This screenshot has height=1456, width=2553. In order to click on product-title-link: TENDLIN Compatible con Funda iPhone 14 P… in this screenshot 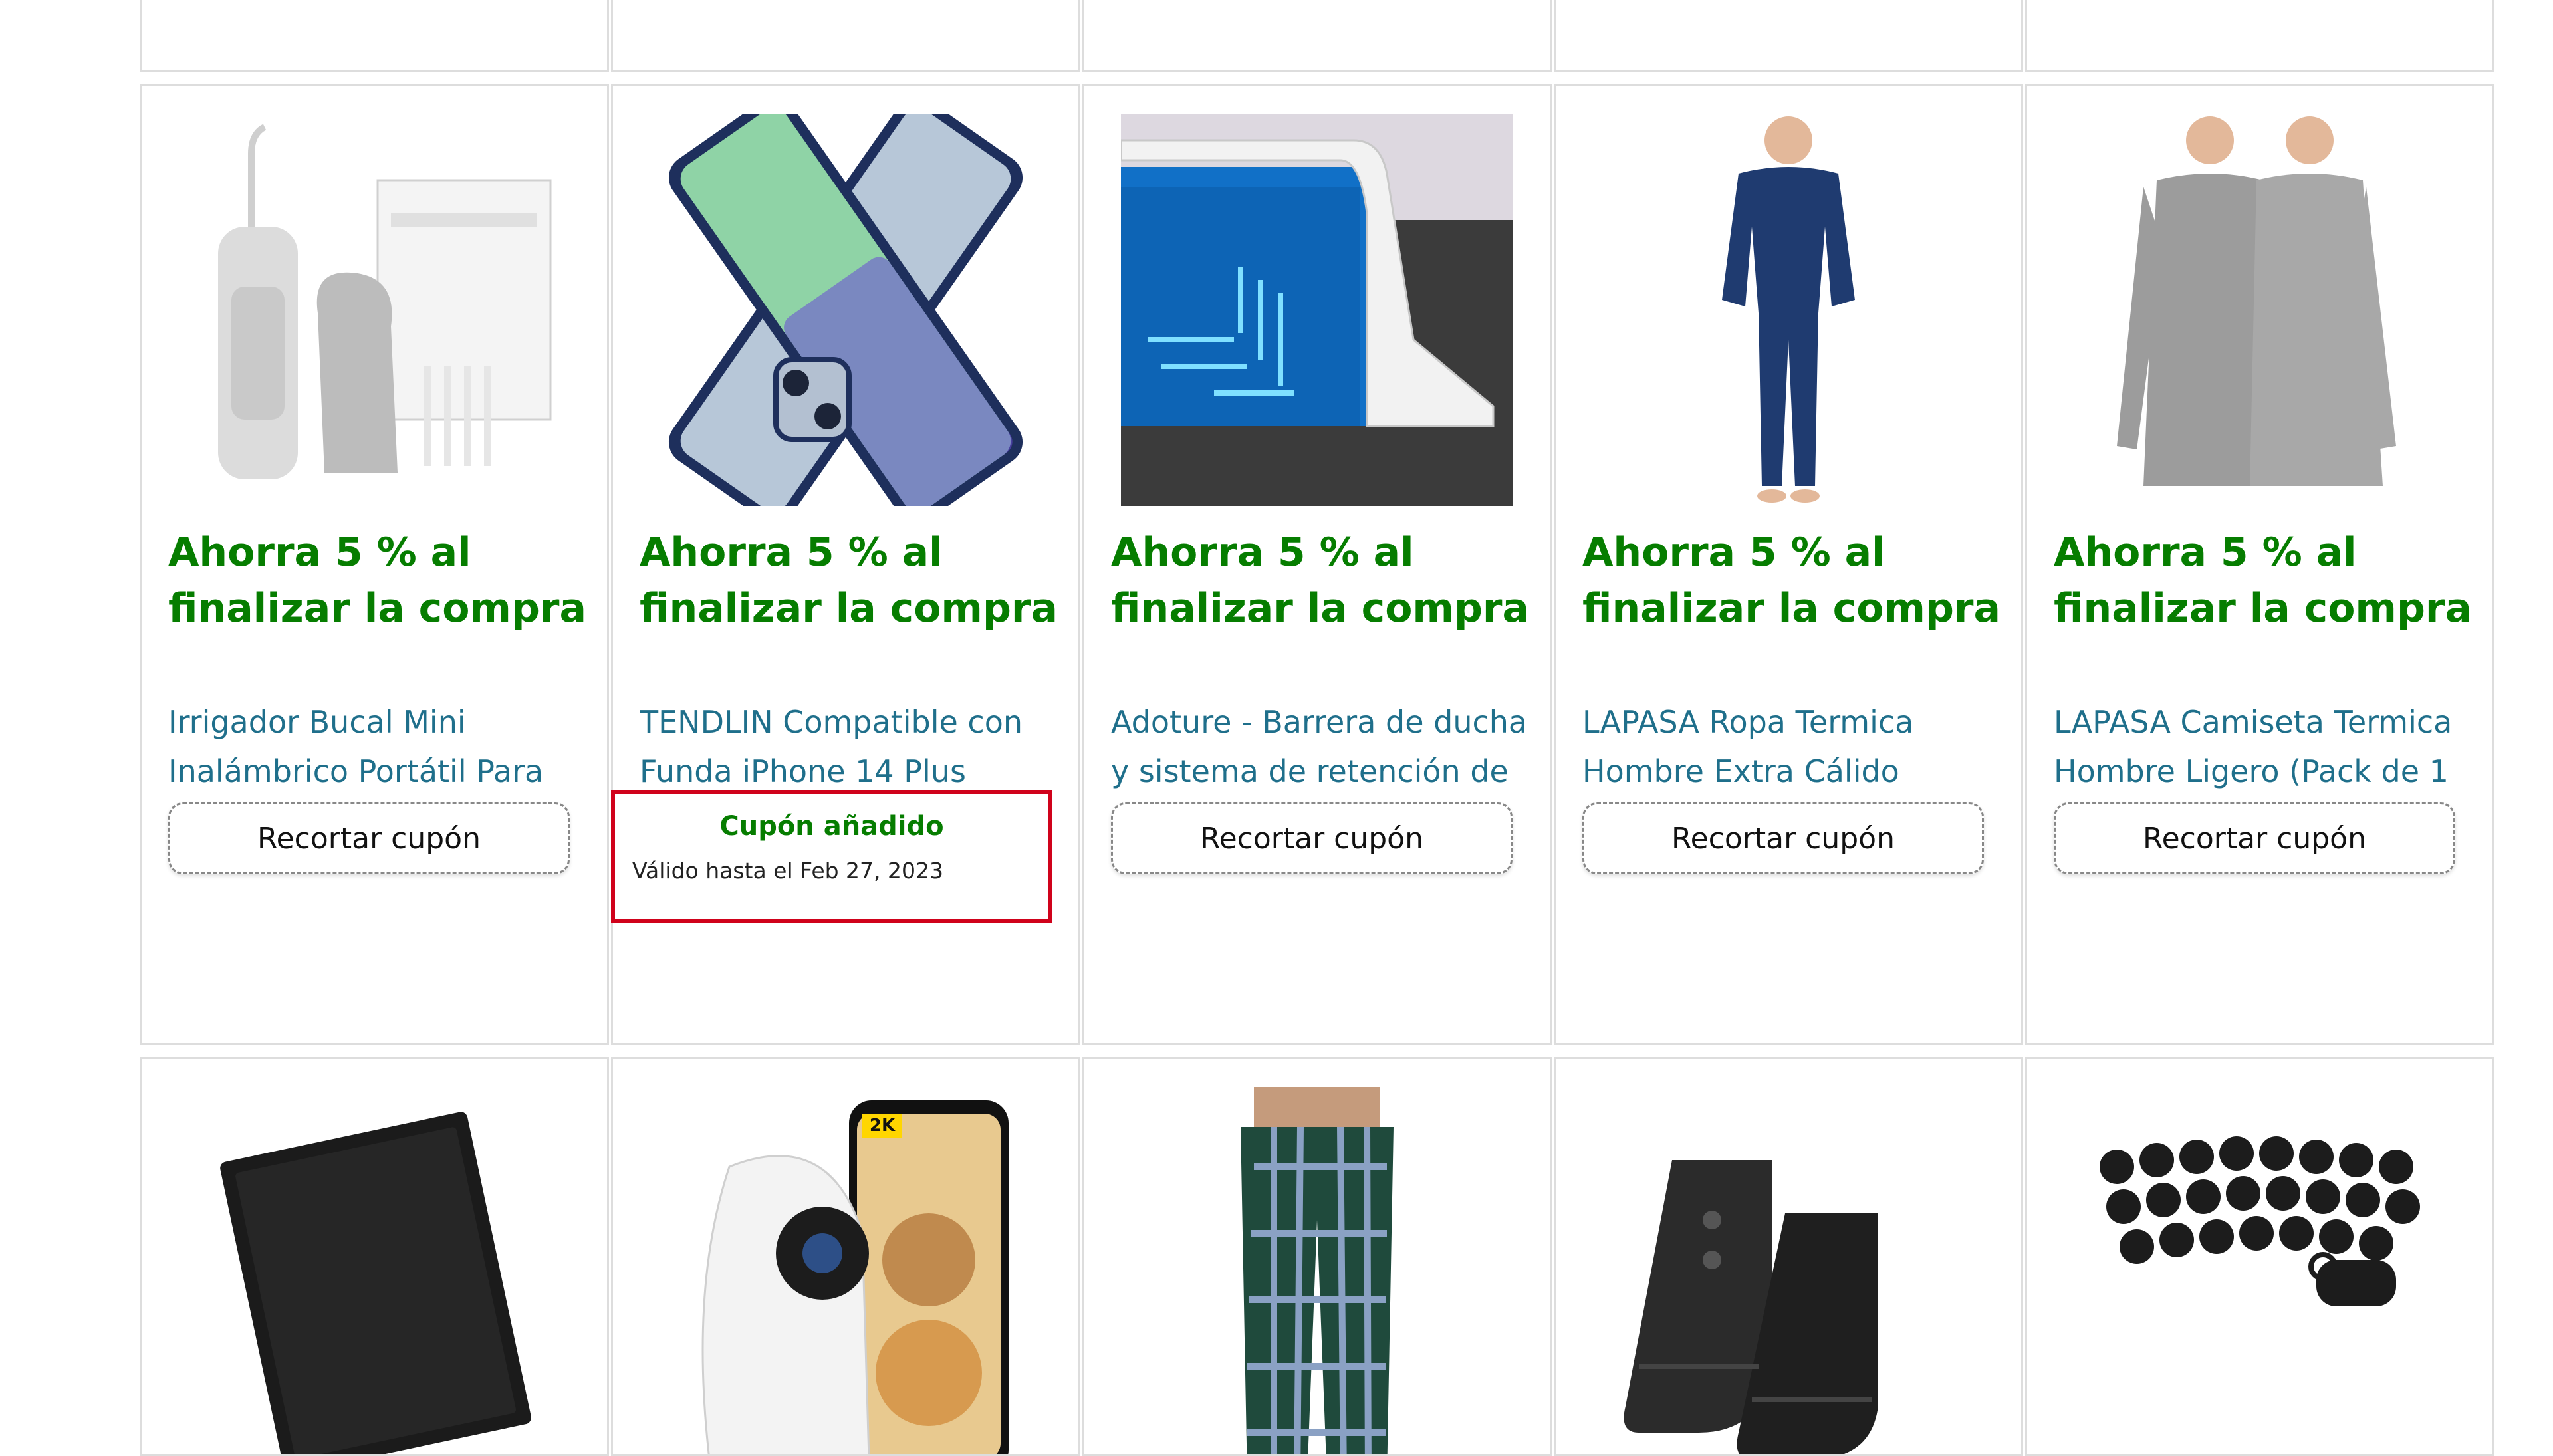, I will do `click(852, 746)`.